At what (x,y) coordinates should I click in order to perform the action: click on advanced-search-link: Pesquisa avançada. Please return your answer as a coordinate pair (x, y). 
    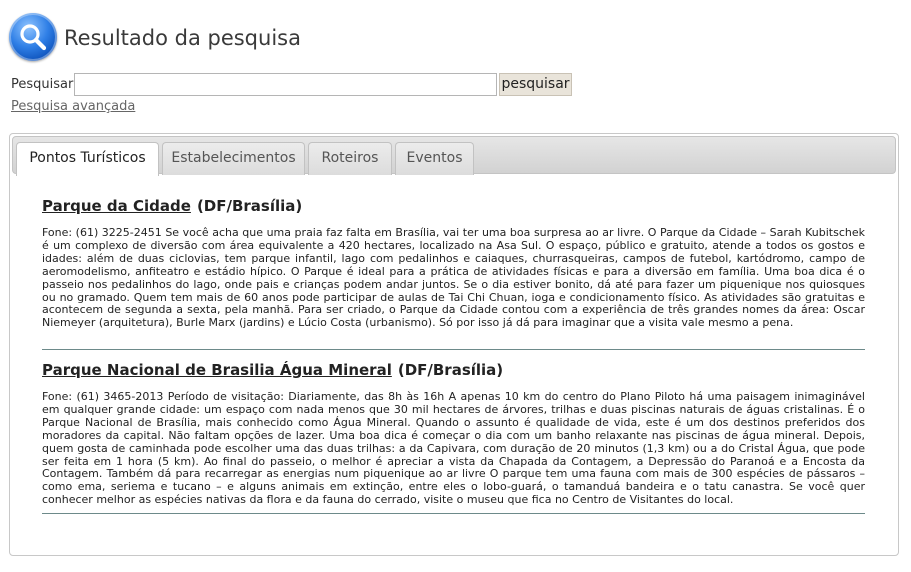
    Looking at the image, I should click on (73, 106).